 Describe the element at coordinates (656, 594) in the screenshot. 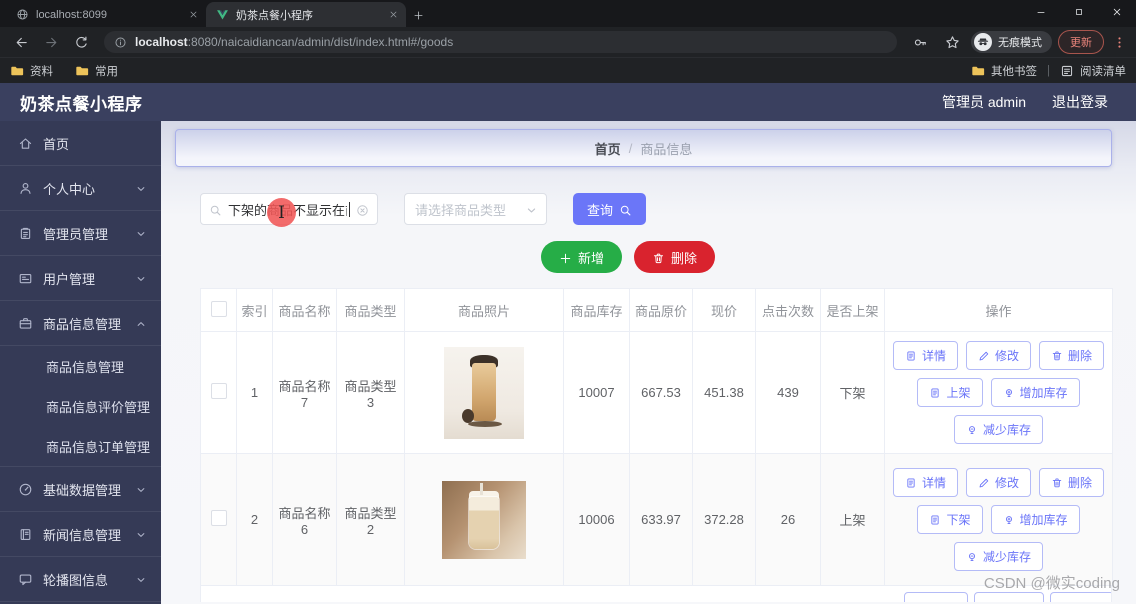

I see `table-row-partial` at that location.